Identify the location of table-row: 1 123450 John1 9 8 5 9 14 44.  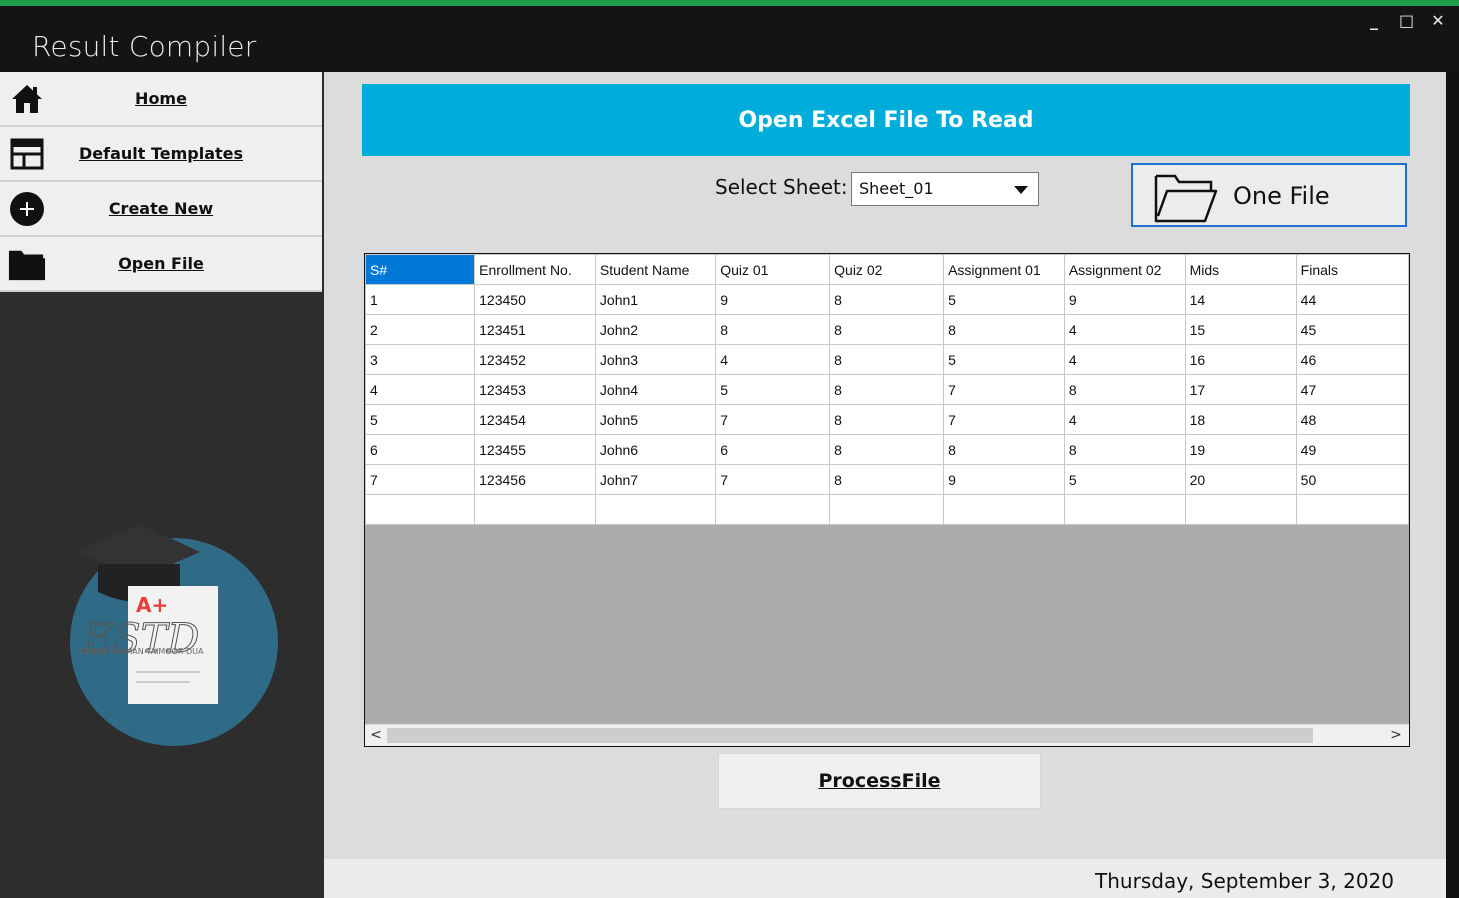
(887, 299).